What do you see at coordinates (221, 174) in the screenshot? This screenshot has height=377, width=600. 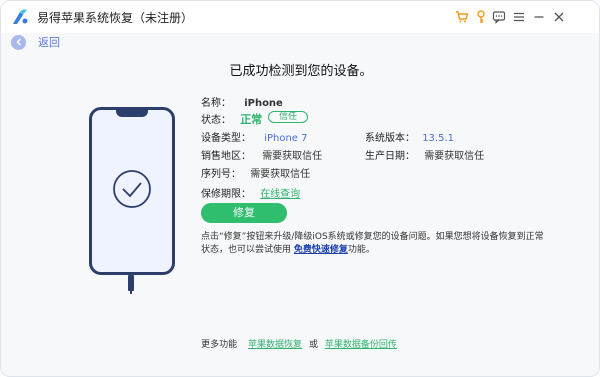 I see `serial-label: 序列号：` at bounding box center [221, 174].